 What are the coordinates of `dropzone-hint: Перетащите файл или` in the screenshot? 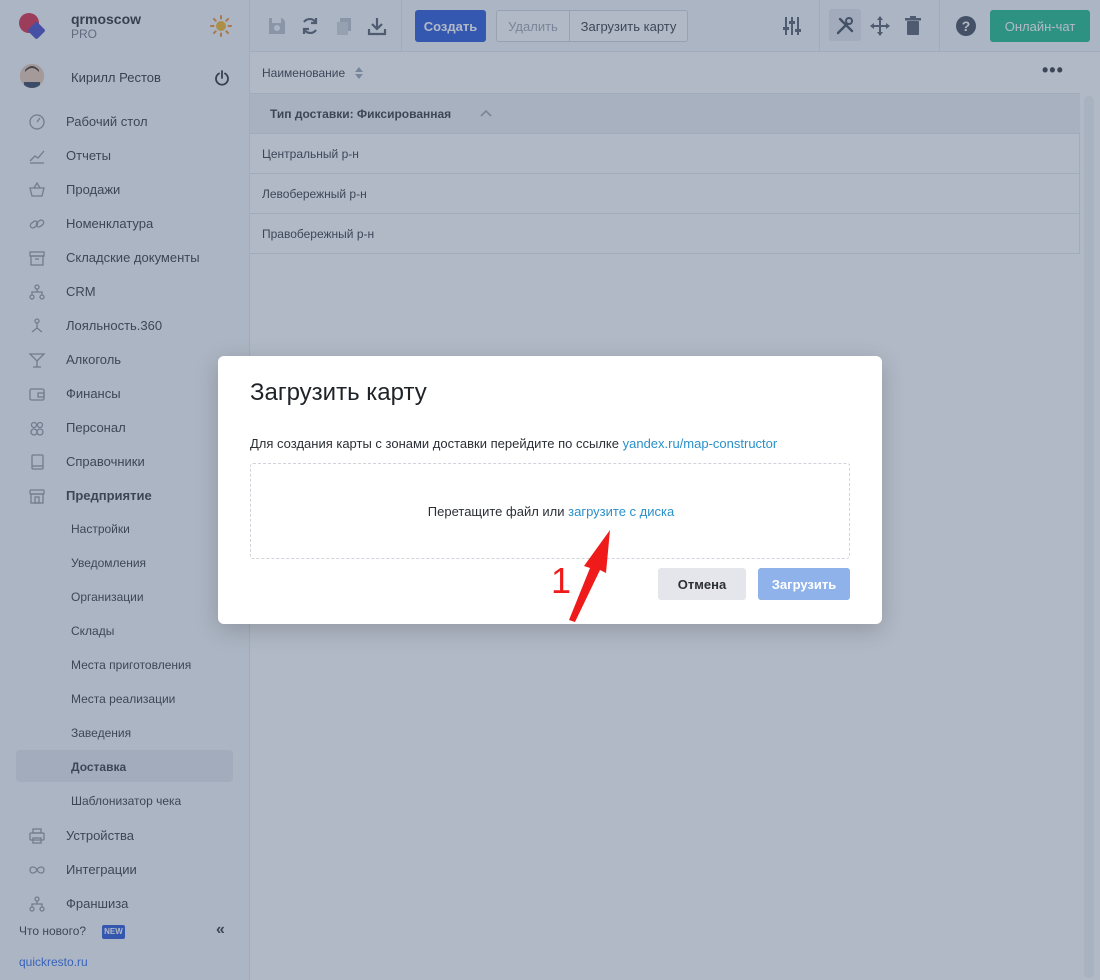 It's located at (496, 511).